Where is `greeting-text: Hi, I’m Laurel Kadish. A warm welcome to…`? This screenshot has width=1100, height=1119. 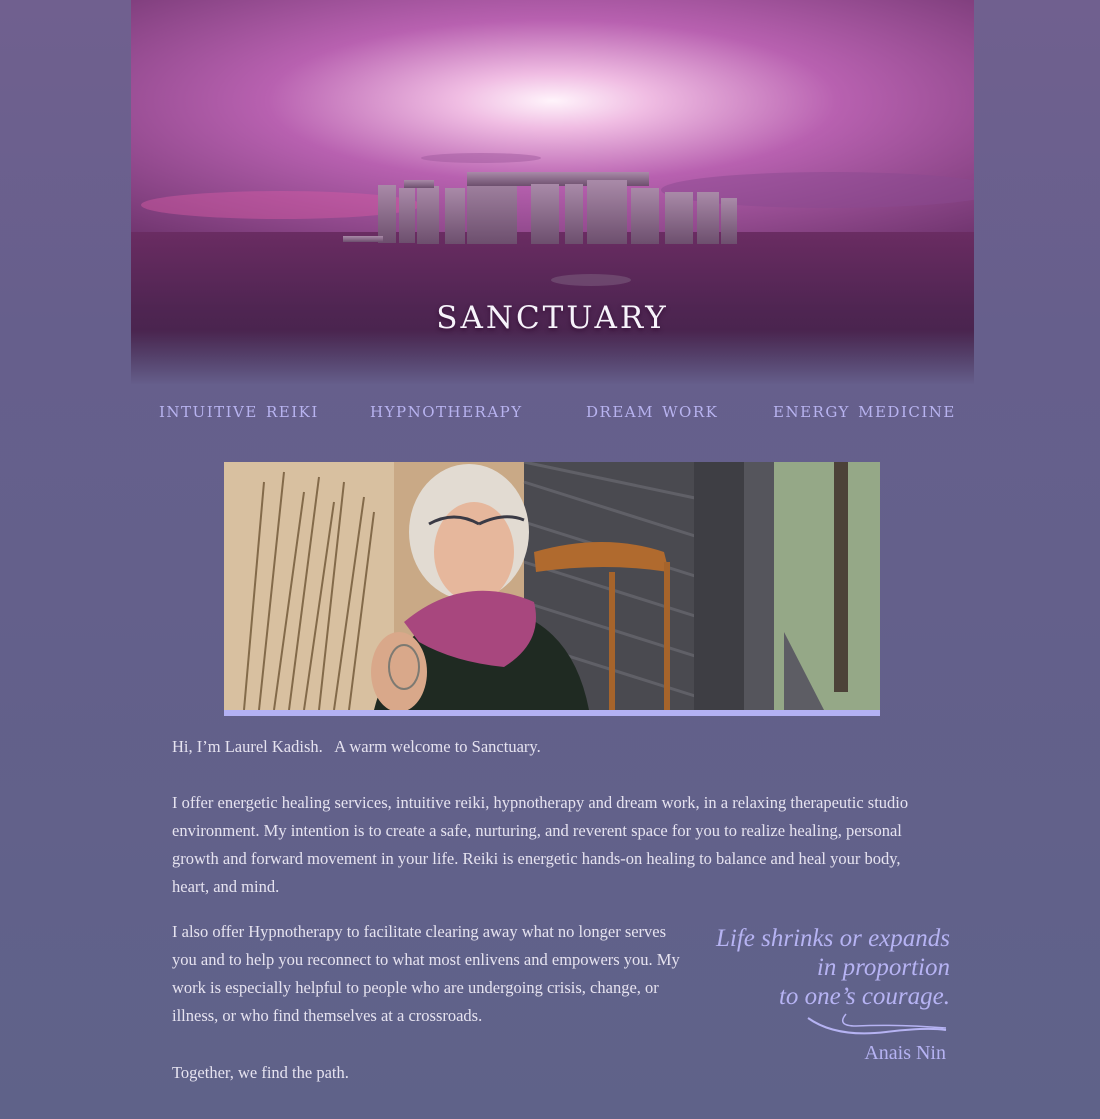 greeting-text: Hi, I’m Laurel Kadish. A warm welcome to… is located at coordinates (356, 746).